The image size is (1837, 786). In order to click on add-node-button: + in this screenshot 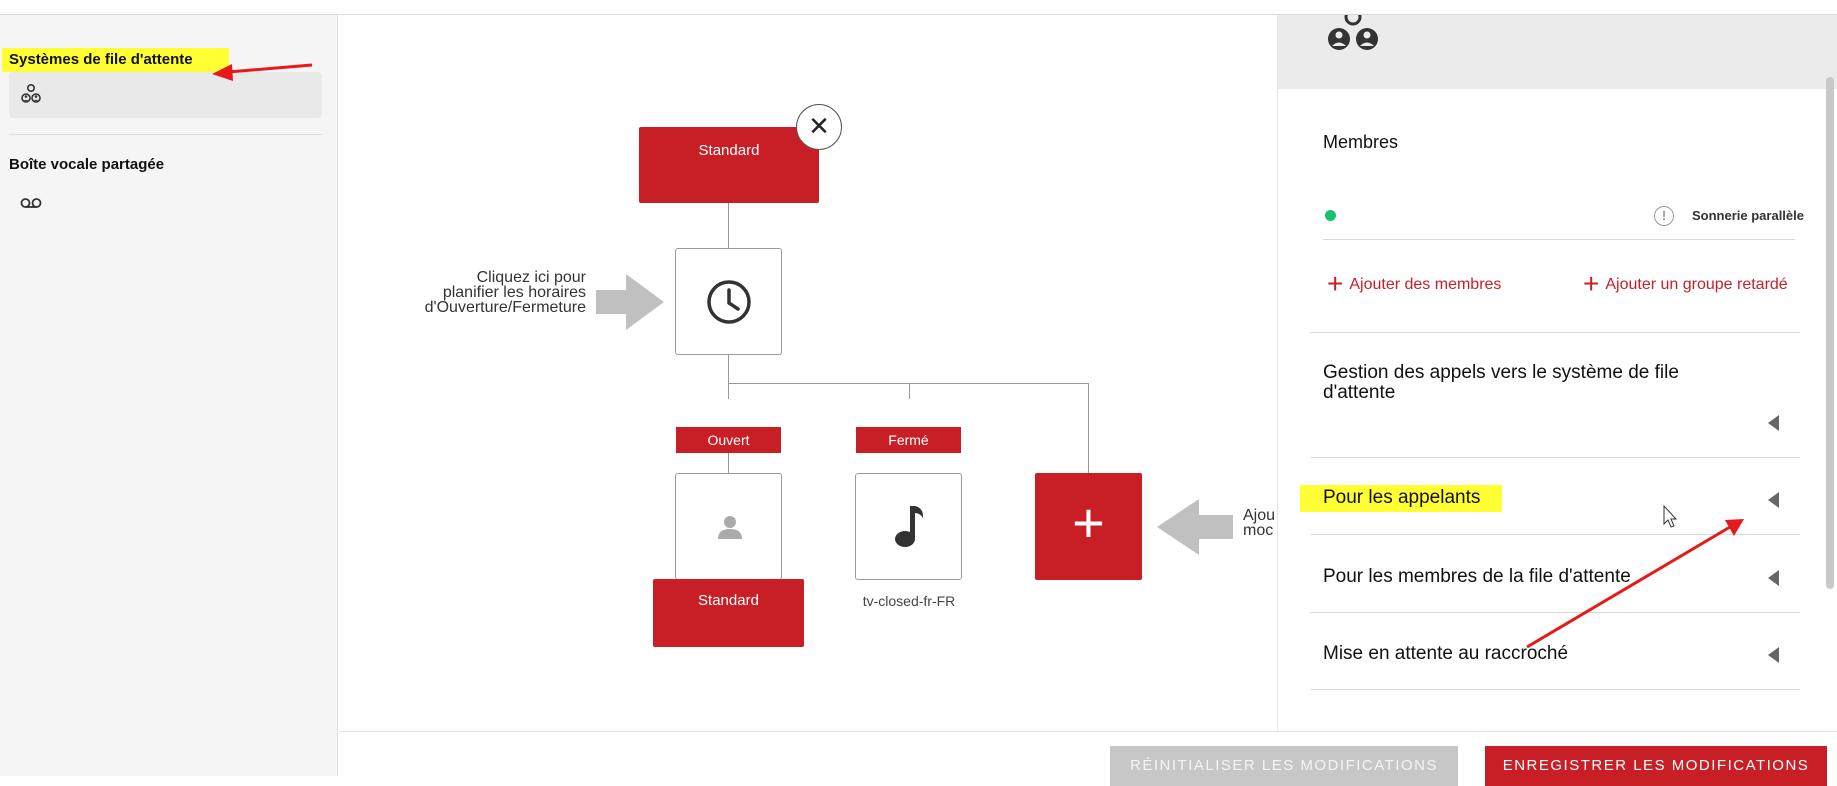, I will do `click(1088, 526)`.